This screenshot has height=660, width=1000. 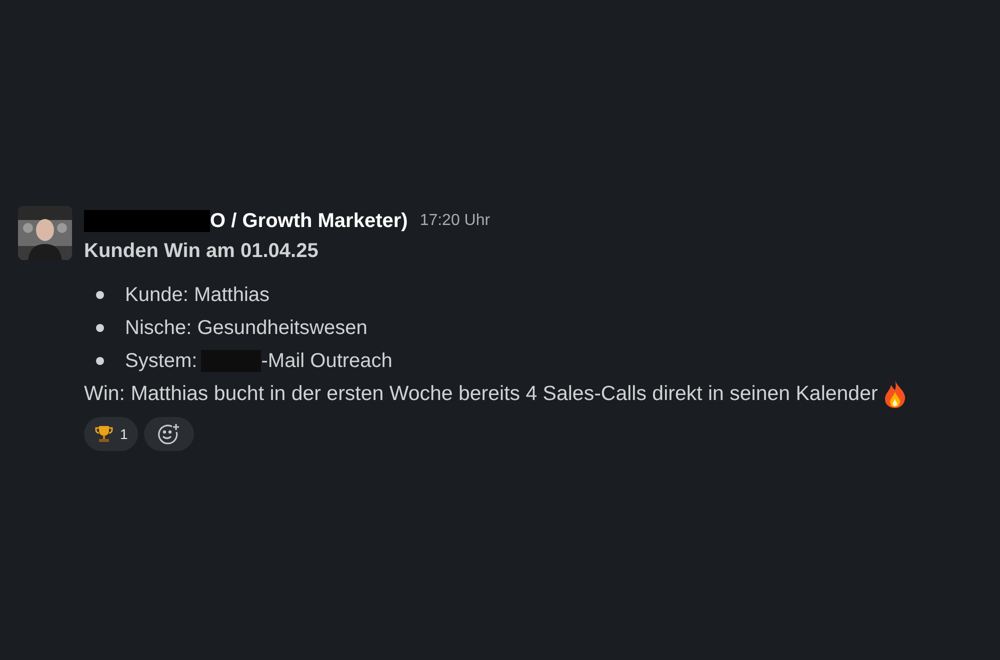 I want to click on add-emoji-icon, so click(x=168, y=434).